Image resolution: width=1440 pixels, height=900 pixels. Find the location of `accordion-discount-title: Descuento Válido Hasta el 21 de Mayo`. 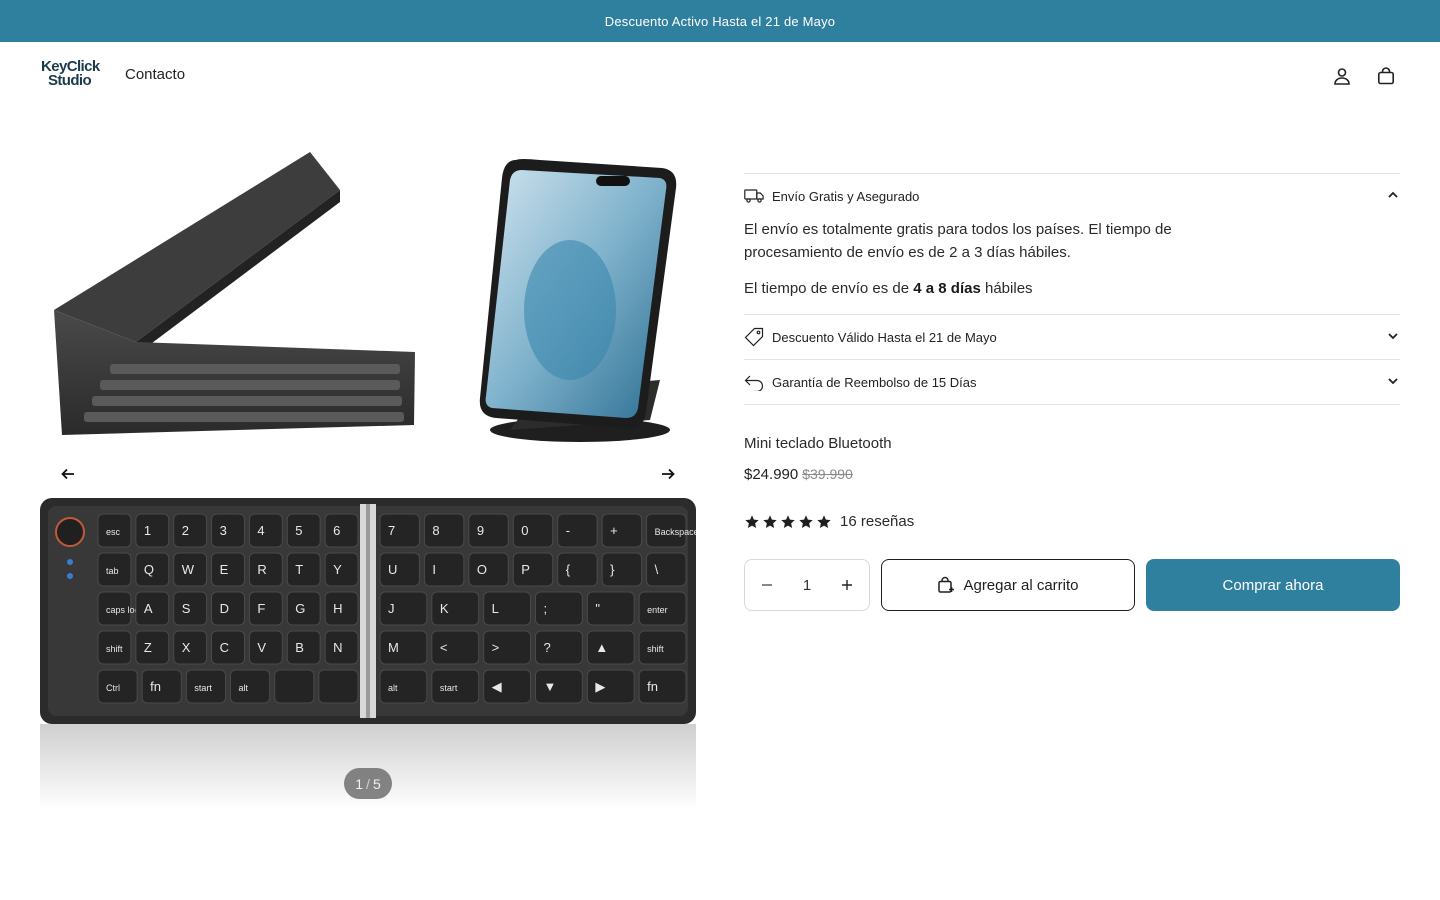

accordion-discount-title: Descuento Válido Hasta el 21 de Mayo is located at coordinates (884, 337).